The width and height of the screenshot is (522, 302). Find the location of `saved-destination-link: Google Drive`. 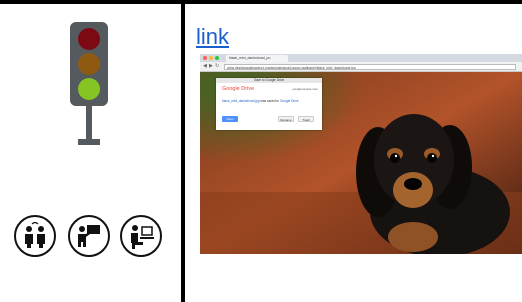

saved-destination-link: Google Drive is located at coordinates (289, 101).